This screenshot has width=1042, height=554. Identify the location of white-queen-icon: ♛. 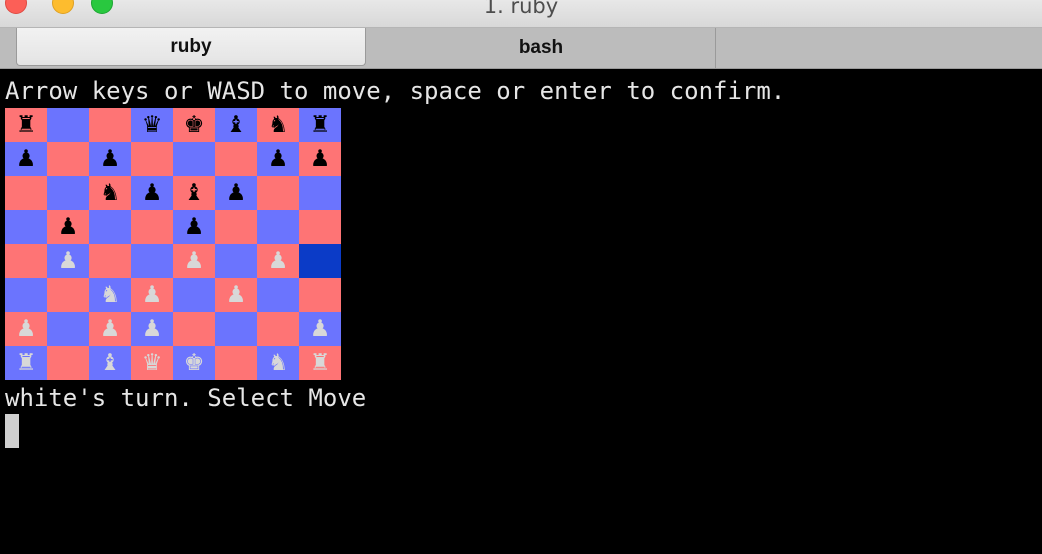
(152, 363).